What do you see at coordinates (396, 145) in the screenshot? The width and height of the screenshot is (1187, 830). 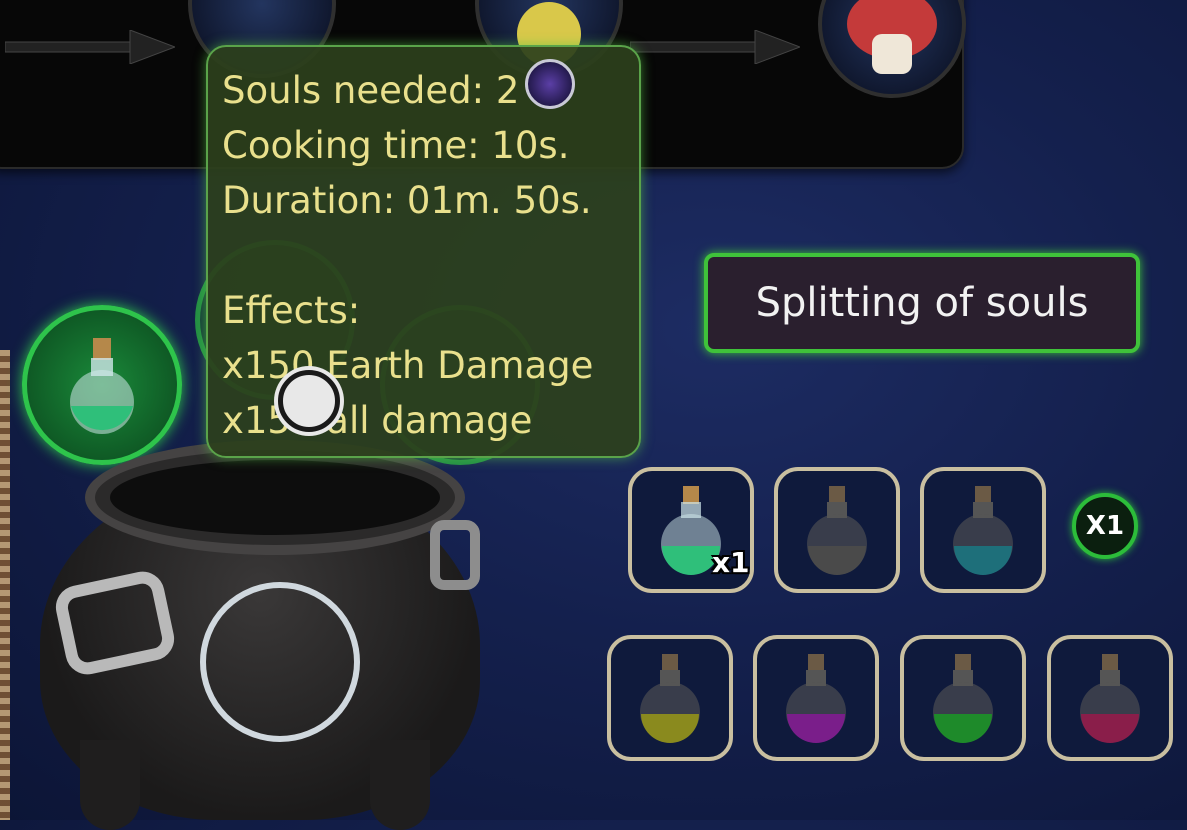 I see `cooking-time-text: Cooking time: 10s.` at bounding box center [396, 145].